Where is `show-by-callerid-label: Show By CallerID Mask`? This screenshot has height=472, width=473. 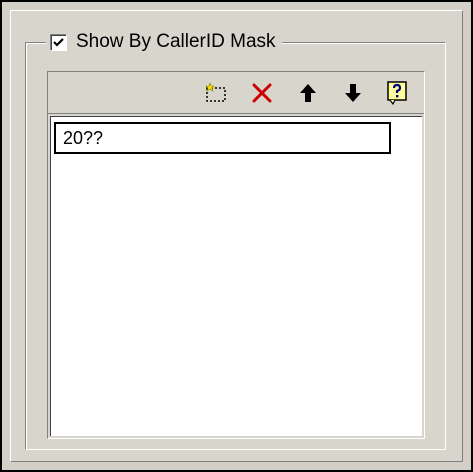 show-by-callerid-label: Show By CallerID Mask is located at coordinates (176, 42).